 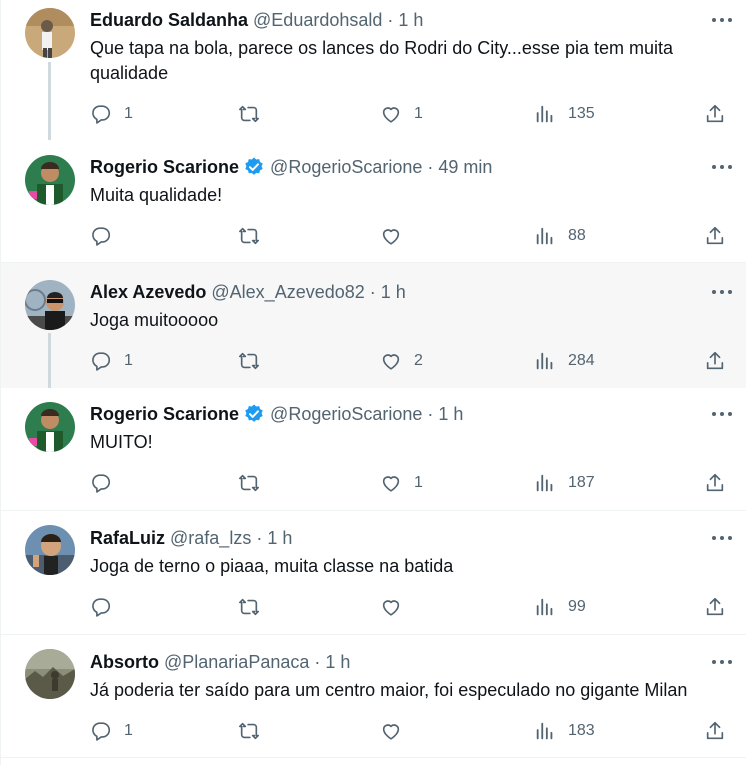 I want to click on tweet-header: Rogerio Scarione @RogerioScarione · 1 h, so click(x=276, y=414).